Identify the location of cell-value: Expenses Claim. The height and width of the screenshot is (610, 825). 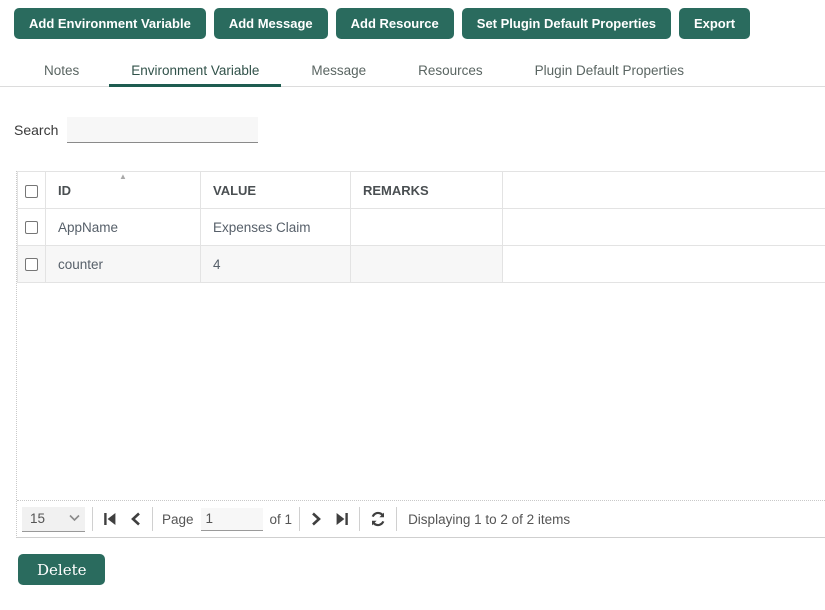
(275, 227).